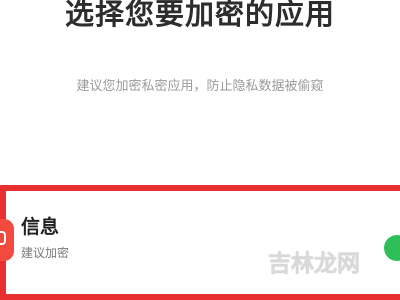  What do you see at coordinates (40, 227) in the screenshot?
I see `app-name: 信息` at bounding box center [40, 227].